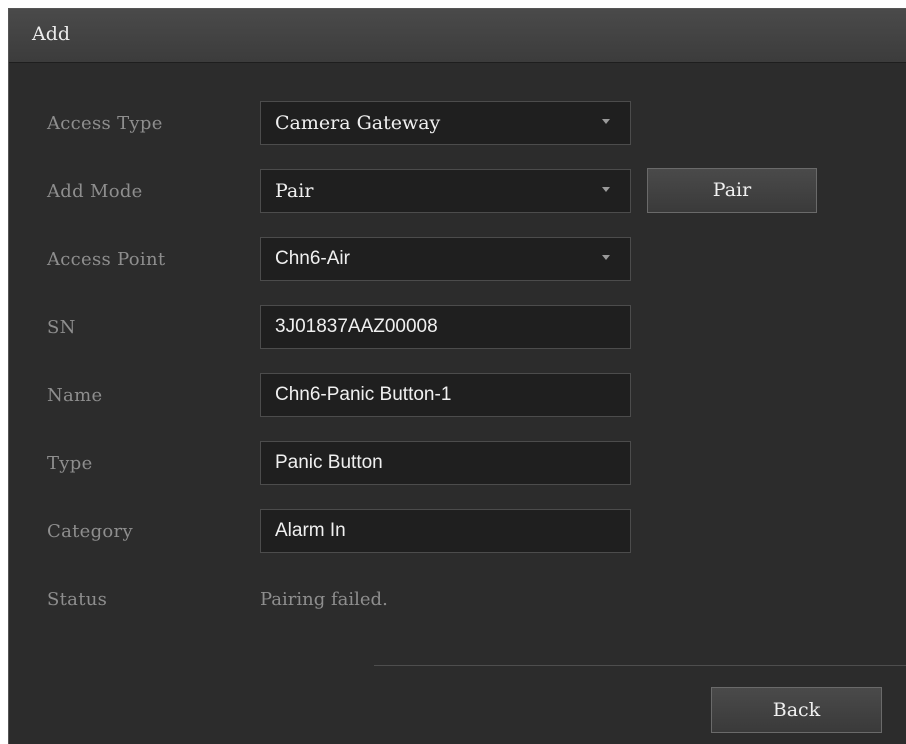 The image size is (906, 744). Describe the element at coordinates (312, 258) in the screenshot. I see `access-point-value: Chn6-Air` at that location.